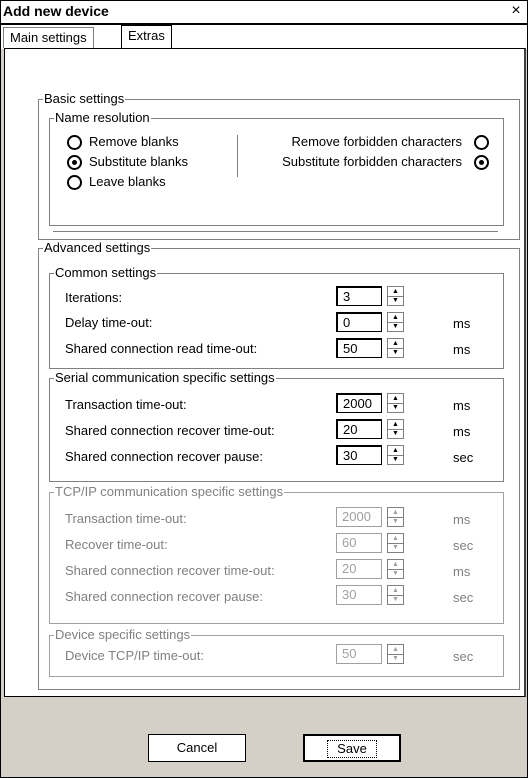  What do you see at coordinates (463, 656) in the screenshot?
I see `device-tcpip-timeout-unit: sec` at bounding box center [463, 656].